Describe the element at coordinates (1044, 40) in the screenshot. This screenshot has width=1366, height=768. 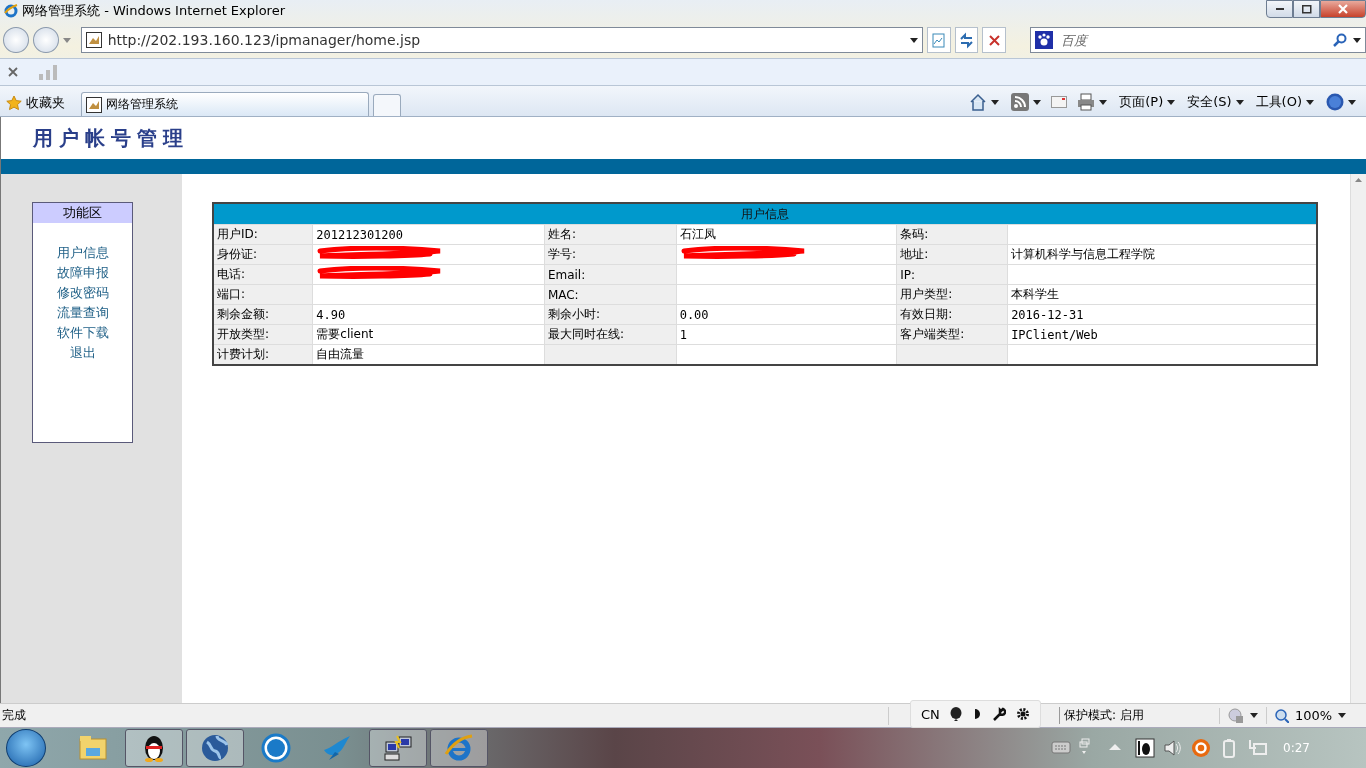
I see `paw-icon` at that location.